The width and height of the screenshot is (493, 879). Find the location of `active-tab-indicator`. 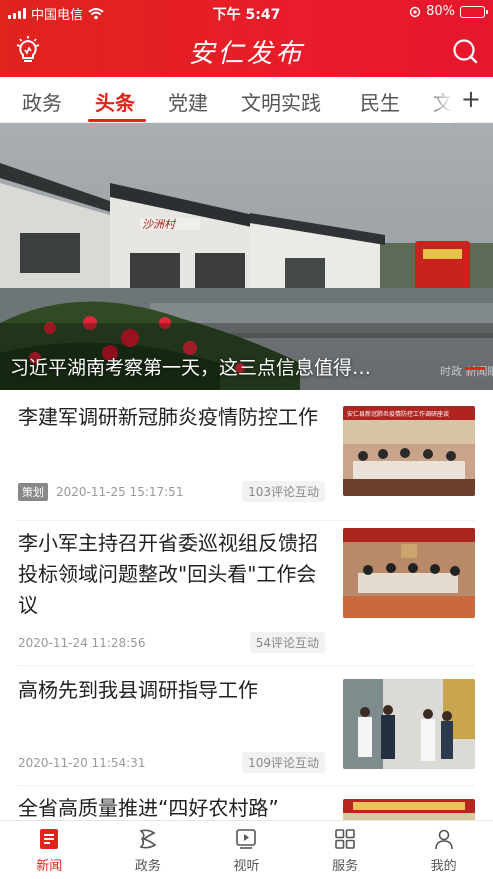

active-tab-indicator is located at coordinates (117, 120).